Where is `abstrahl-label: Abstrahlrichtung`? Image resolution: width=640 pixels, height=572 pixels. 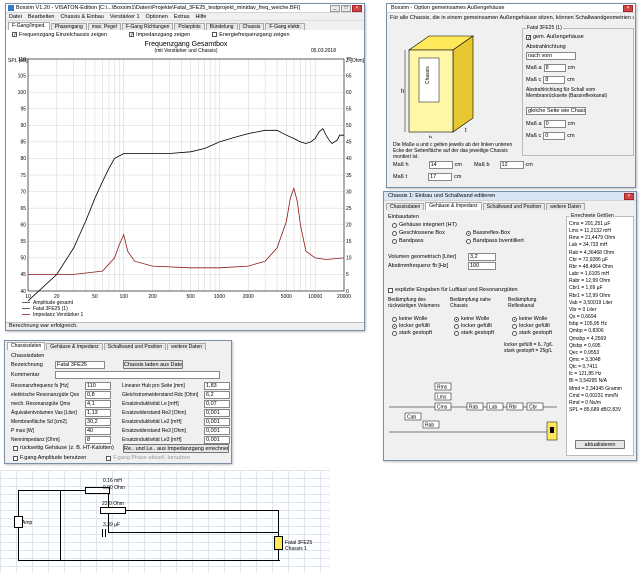 abstrahl-label: Abstrahlrichtung is located at coordinates (546, 47).